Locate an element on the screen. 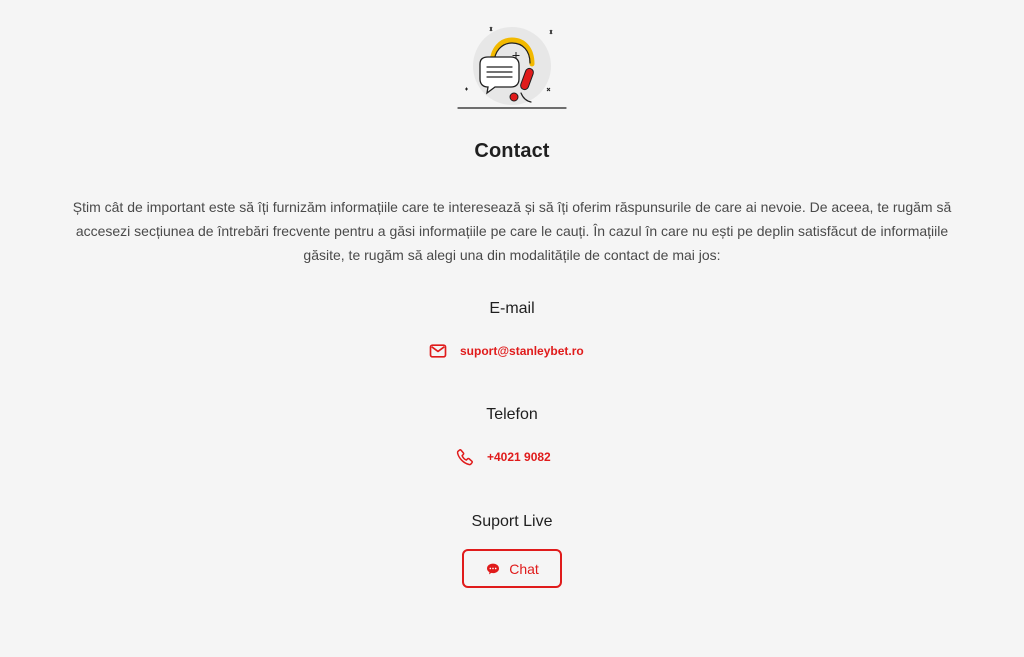  email-link: suport@stanleybet.ro is located at coordinates (506, 351).